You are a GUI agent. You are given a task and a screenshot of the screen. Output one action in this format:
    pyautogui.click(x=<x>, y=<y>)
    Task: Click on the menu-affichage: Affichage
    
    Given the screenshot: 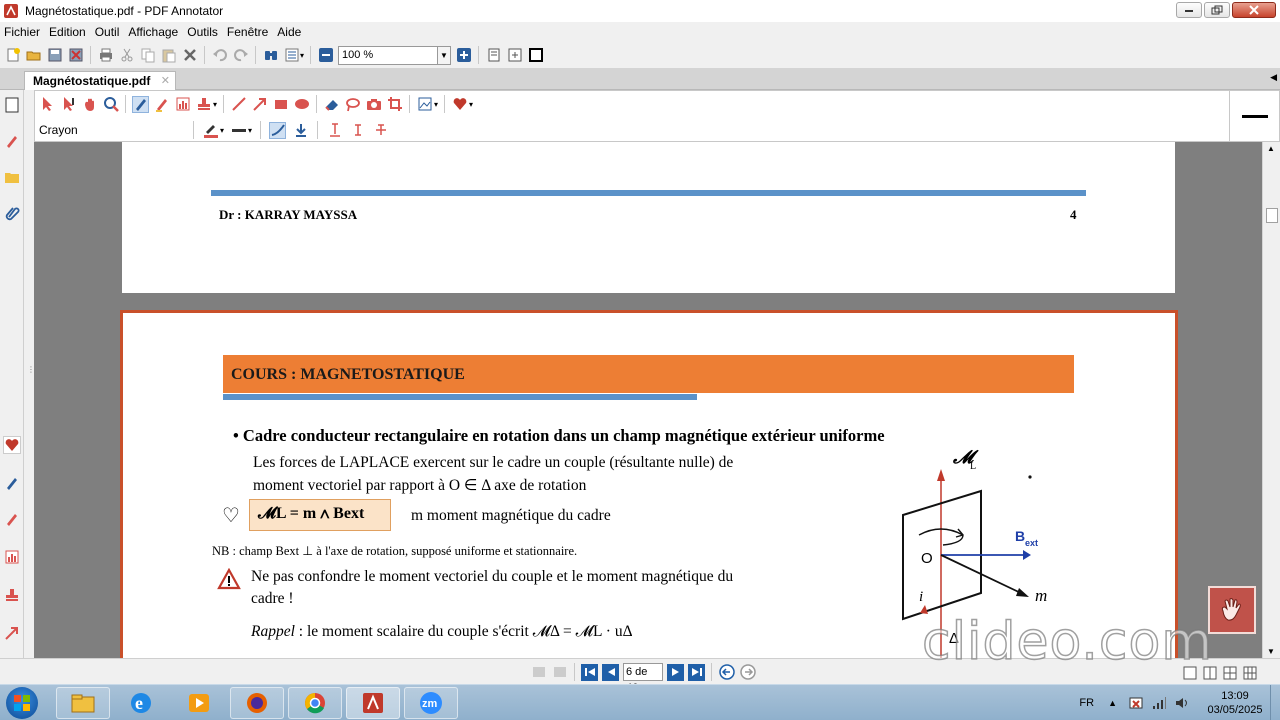 What is the action you would take?
    pyautogui.click(x=153, y=32)
    